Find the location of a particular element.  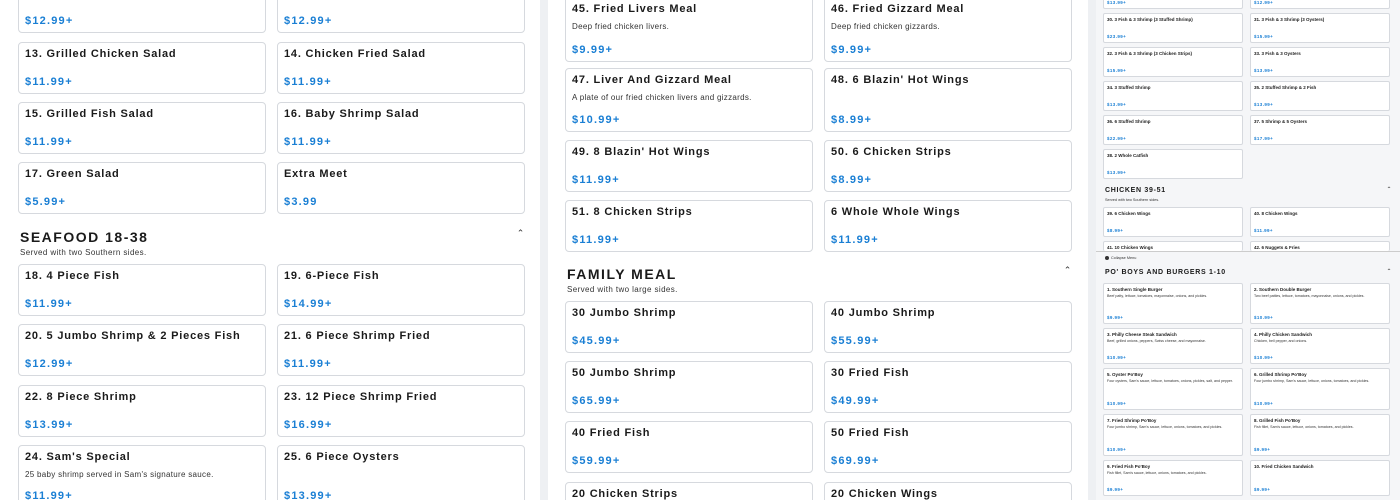

menu-item-card: 42. 6 Nuggets & Fries is located at coordinates (1320, 246).